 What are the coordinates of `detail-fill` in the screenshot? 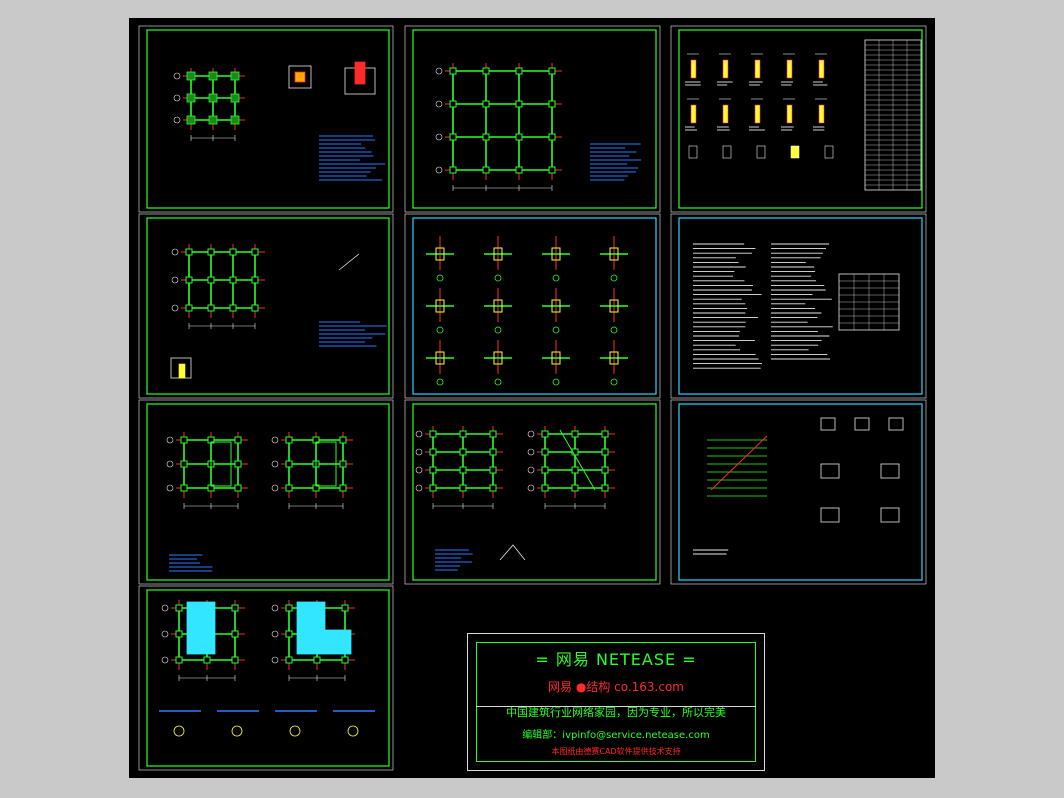 It's located at (182, 371).